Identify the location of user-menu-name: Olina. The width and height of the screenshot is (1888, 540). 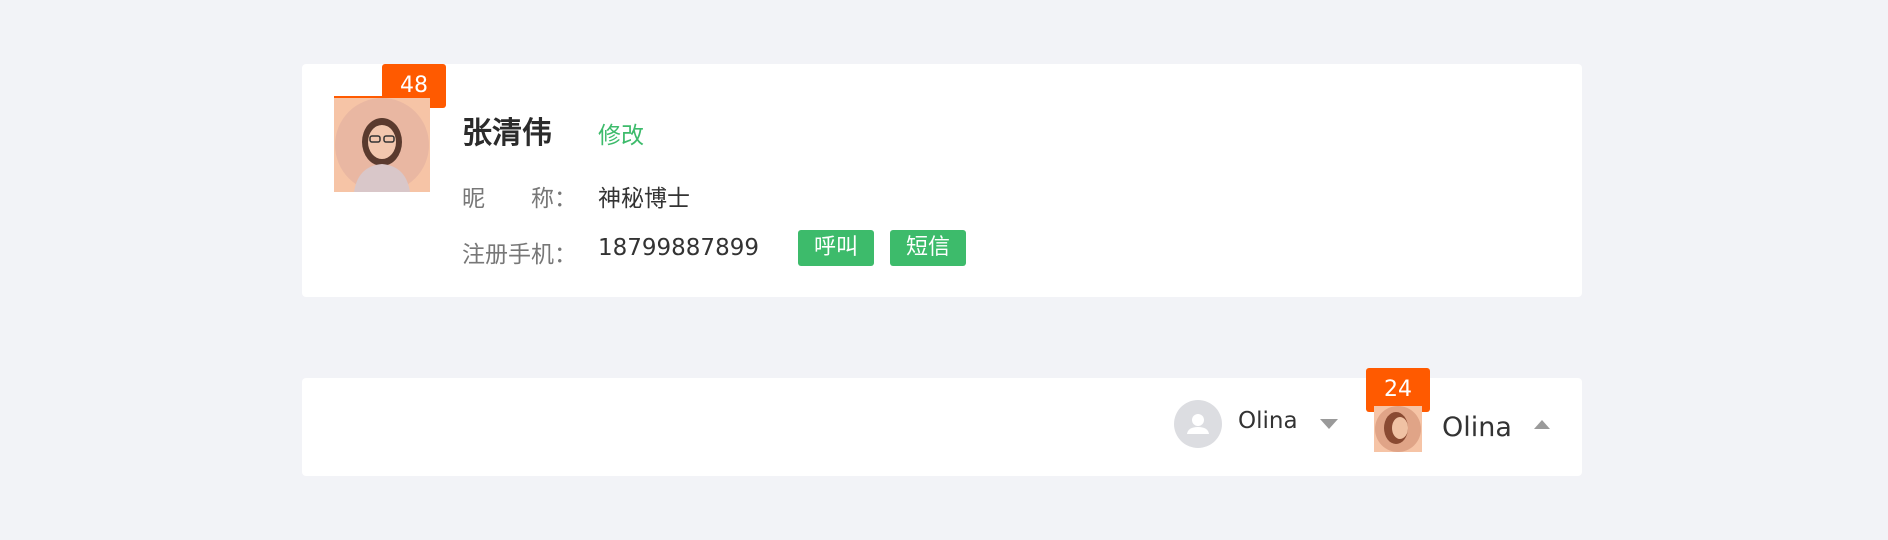
(1268, 421).